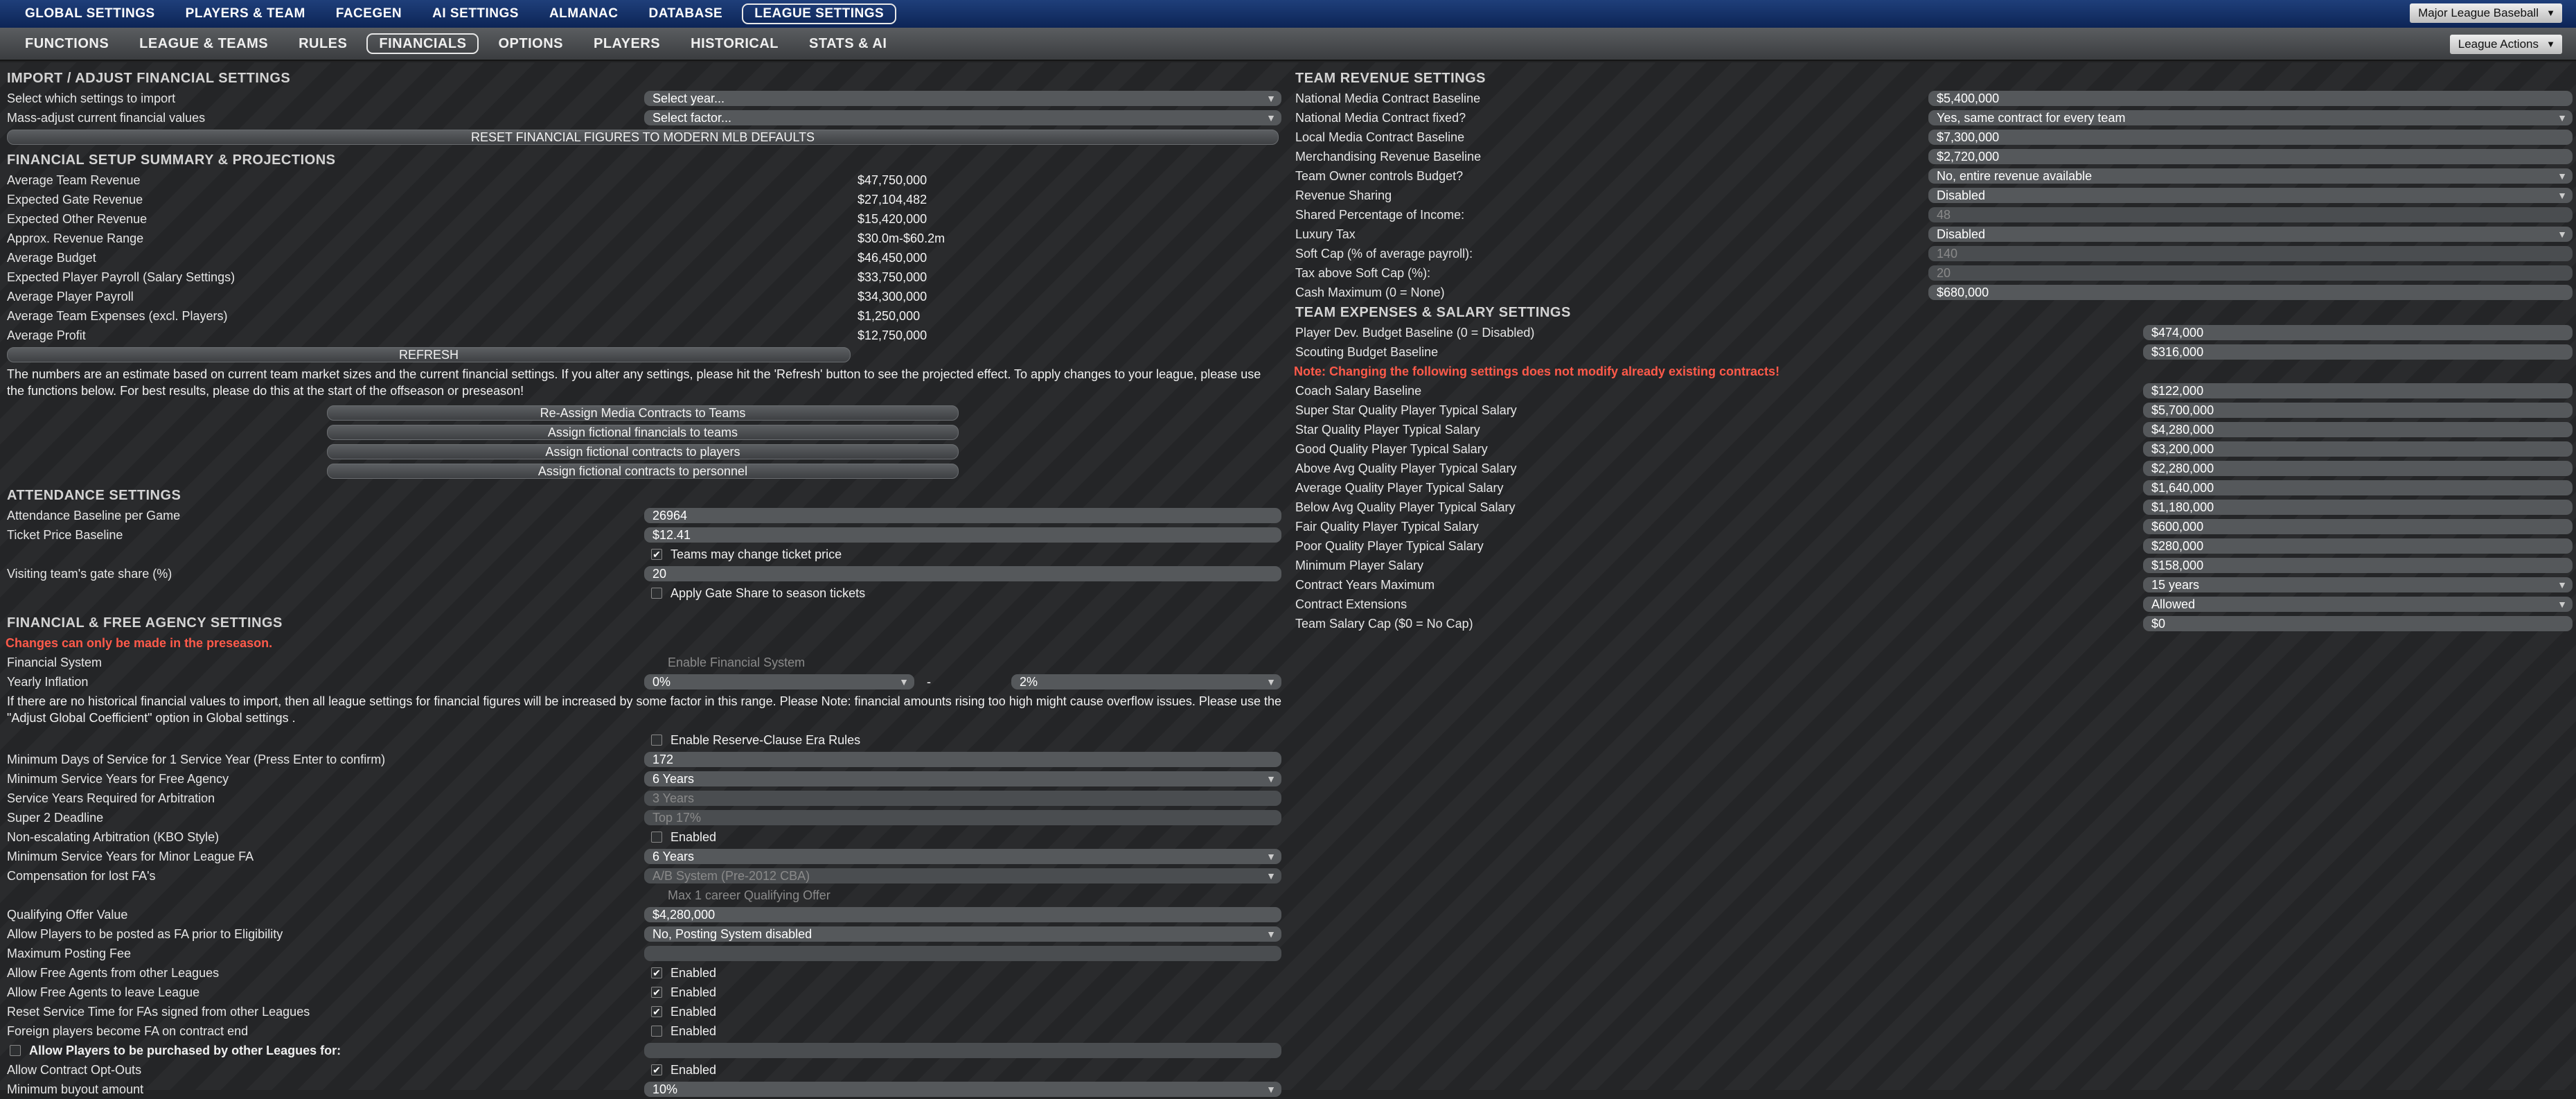  I want to click on mass-adjust-select: Select factor... ▼, so click(962, 117).